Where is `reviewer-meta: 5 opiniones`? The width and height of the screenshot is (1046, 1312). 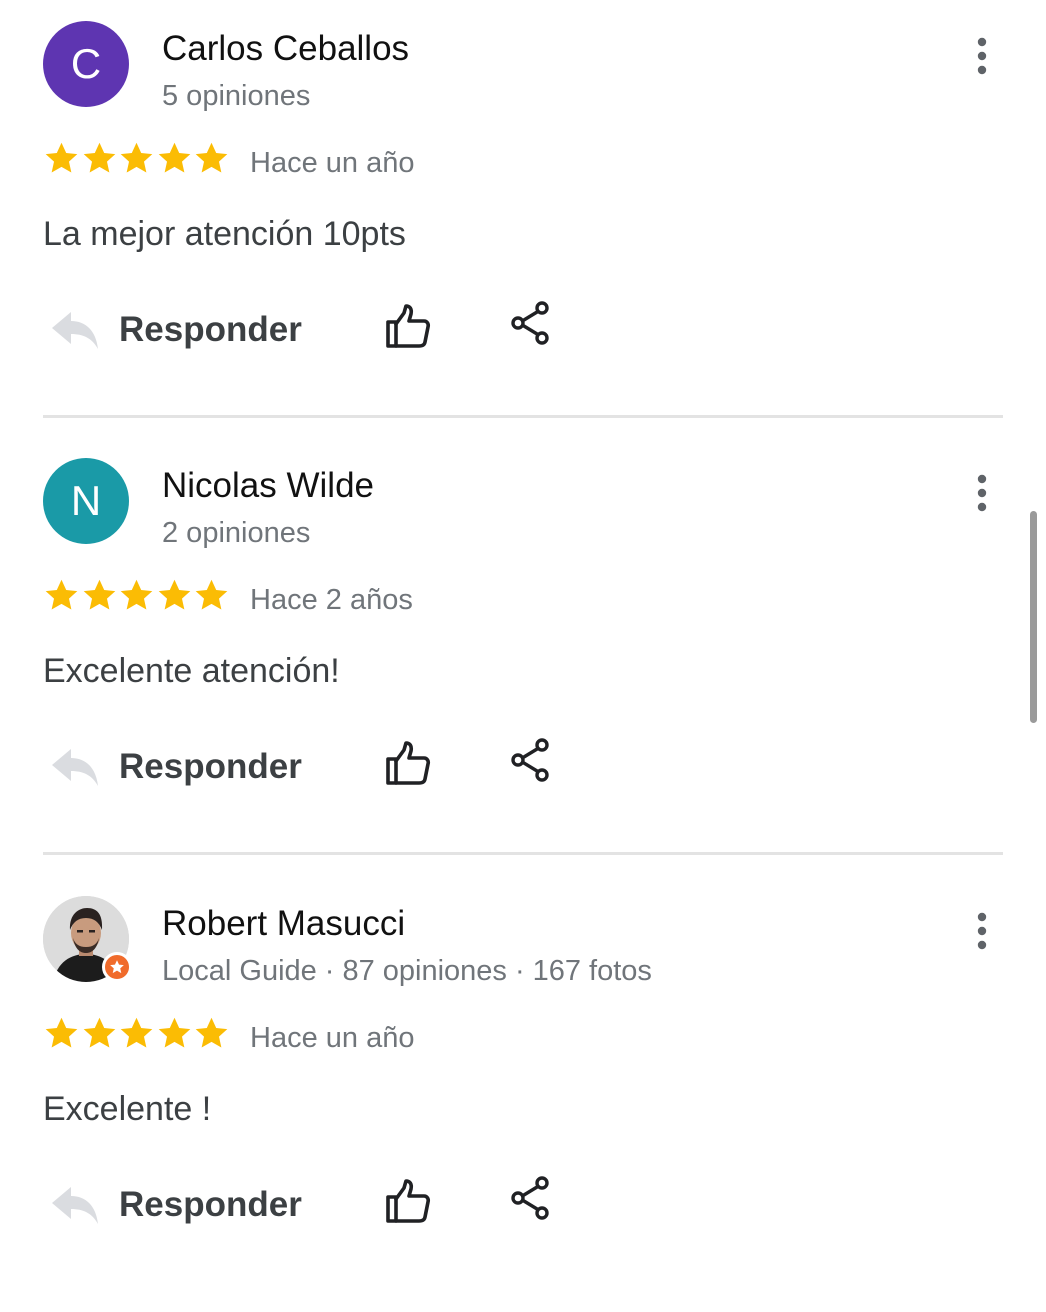
reviewer-meta: 5 opiniones is located at coordinates (236, 96).